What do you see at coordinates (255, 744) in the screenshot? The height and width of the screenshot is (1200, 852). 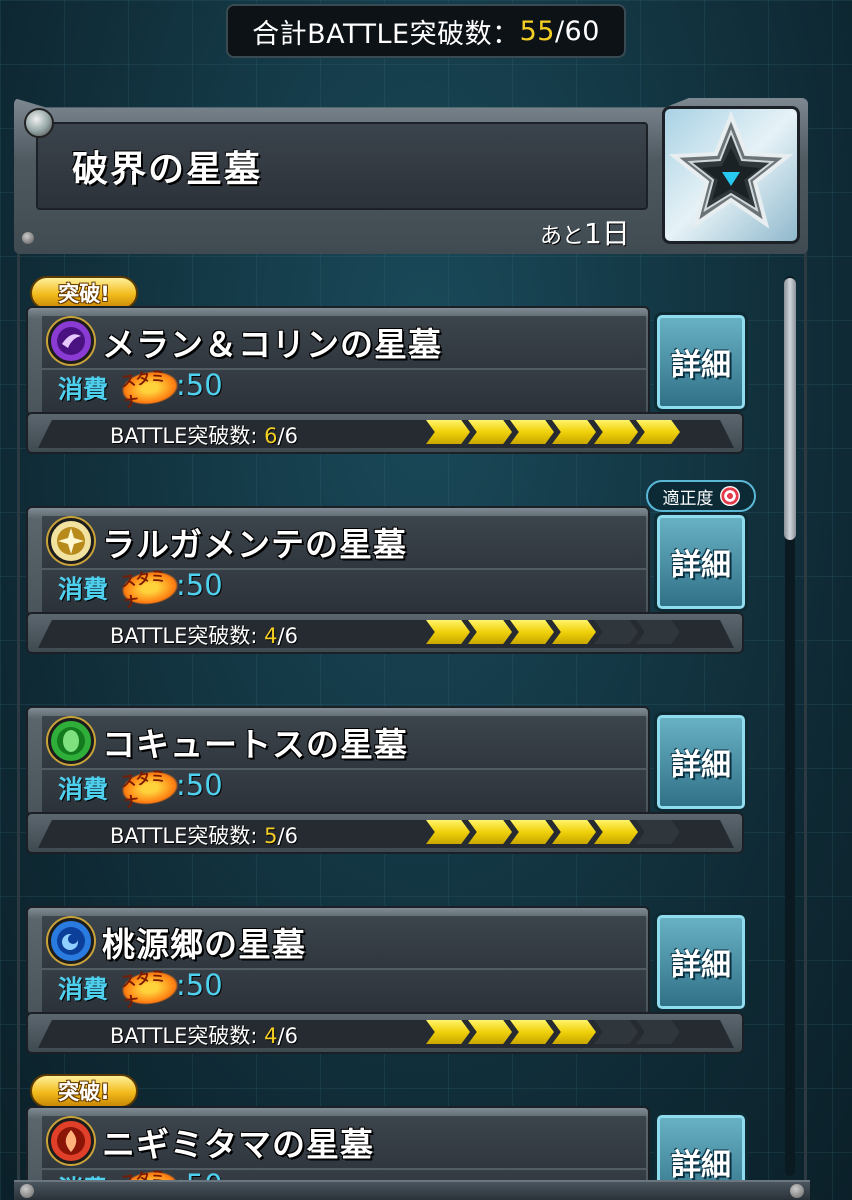 I see `quest-name: コキュートスの星墓` at bounding box center [255, 744].